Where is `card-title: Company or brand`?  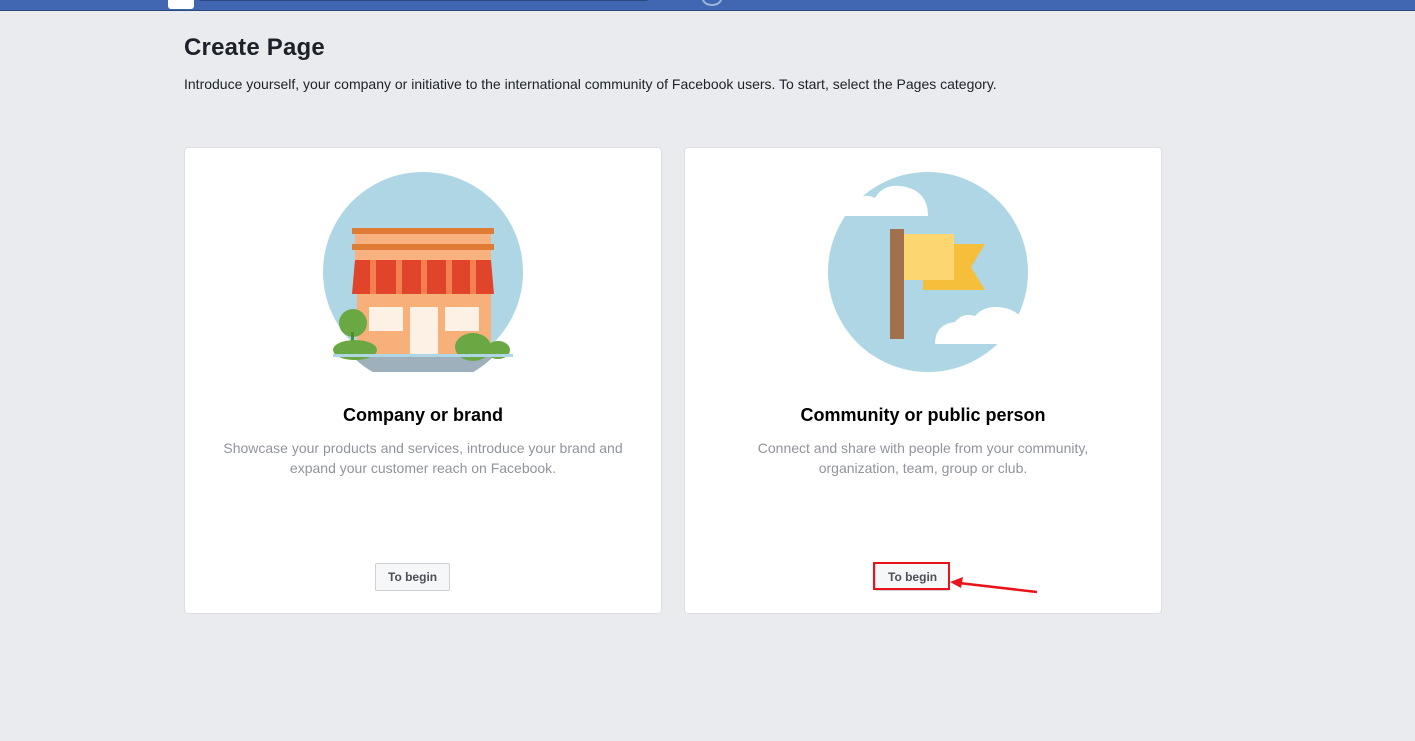 card-title: Company or brand is located at coordinates (422, 415).